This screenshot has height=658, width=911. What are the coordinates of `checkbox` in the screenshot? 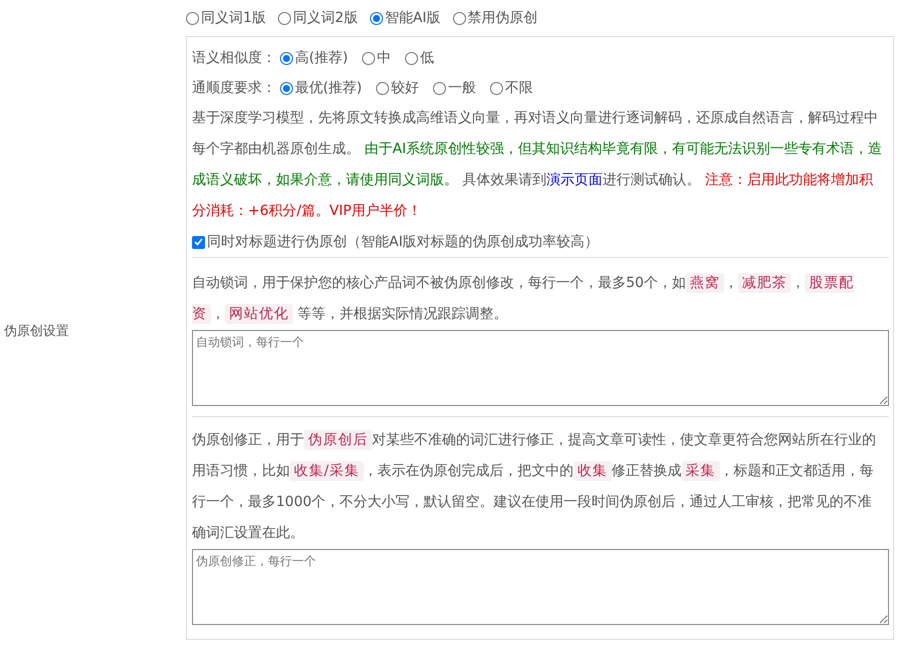 It's located at (198, 242).